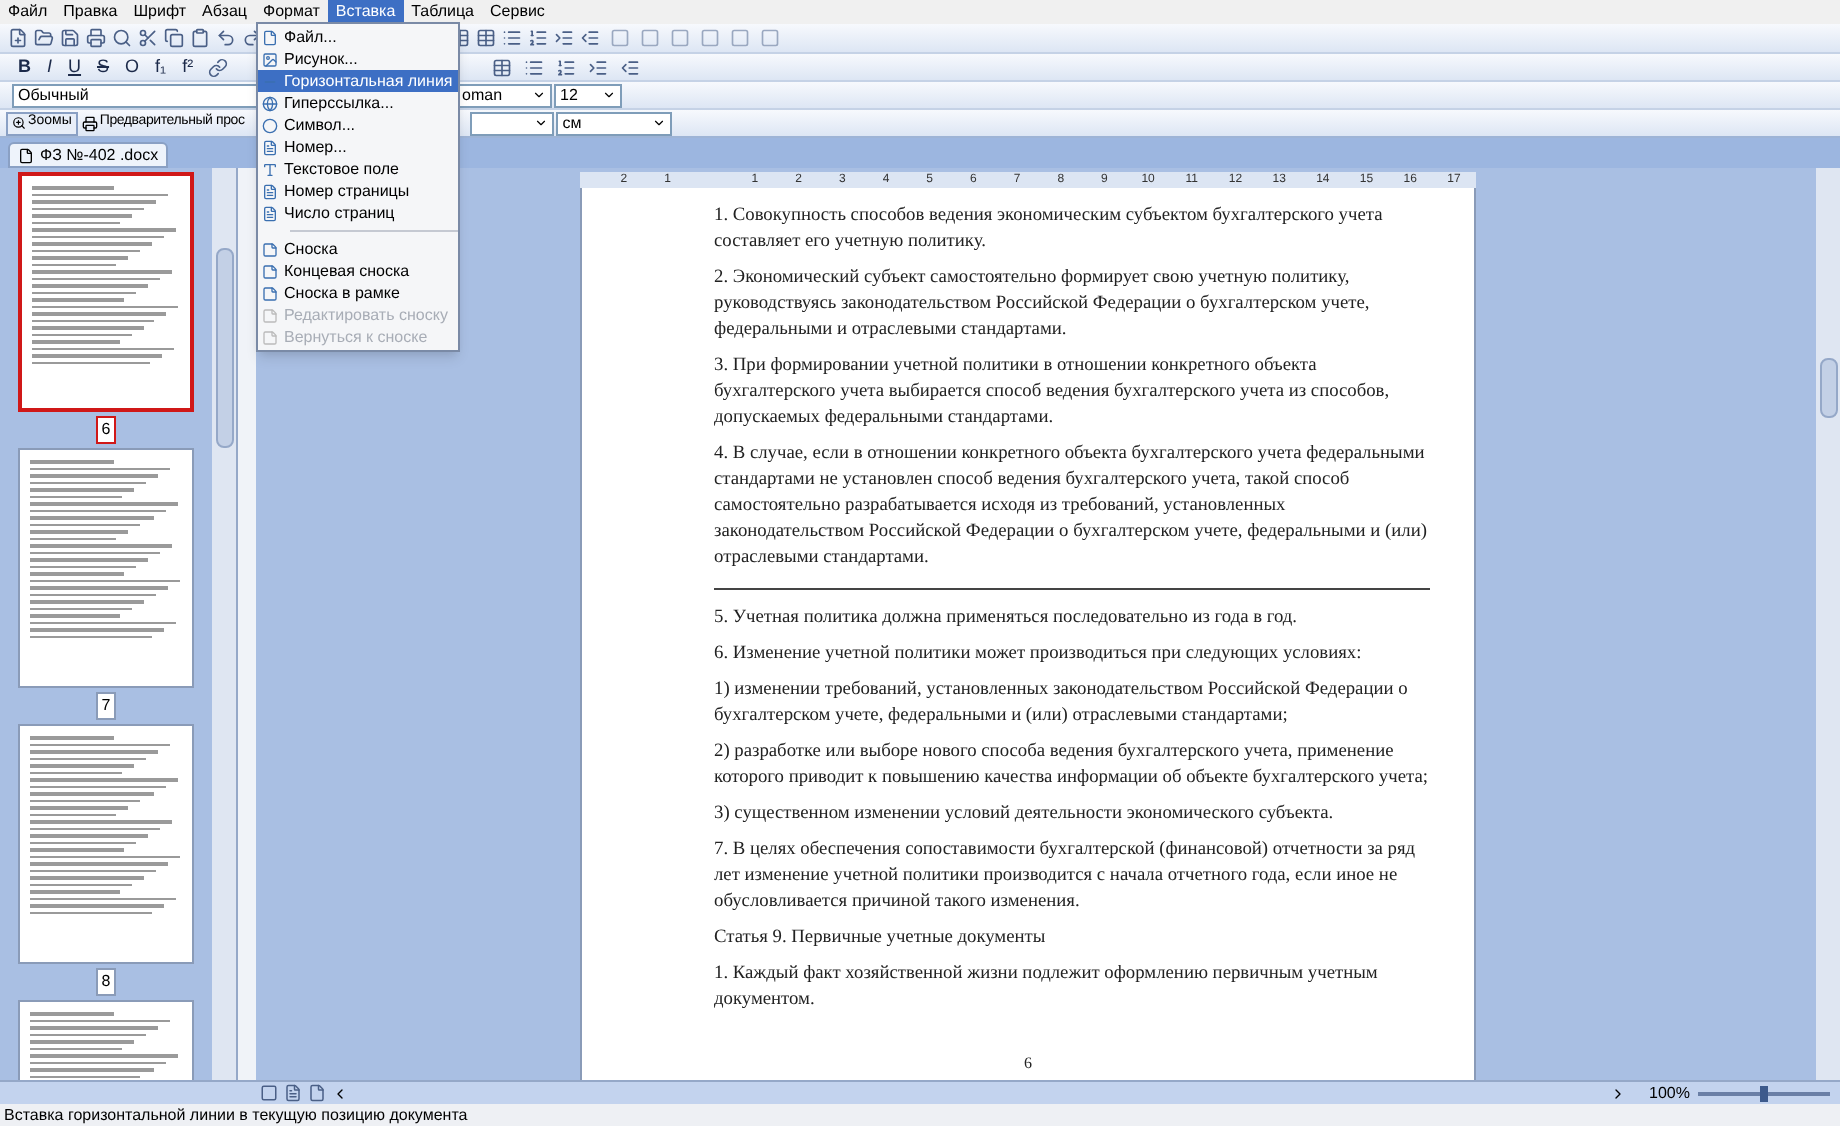 This screenshot has width=1840, height=1126. Describe the element at coordinates (588, 95) in the screenshot. I see `size-dropdown: 12` at that location.